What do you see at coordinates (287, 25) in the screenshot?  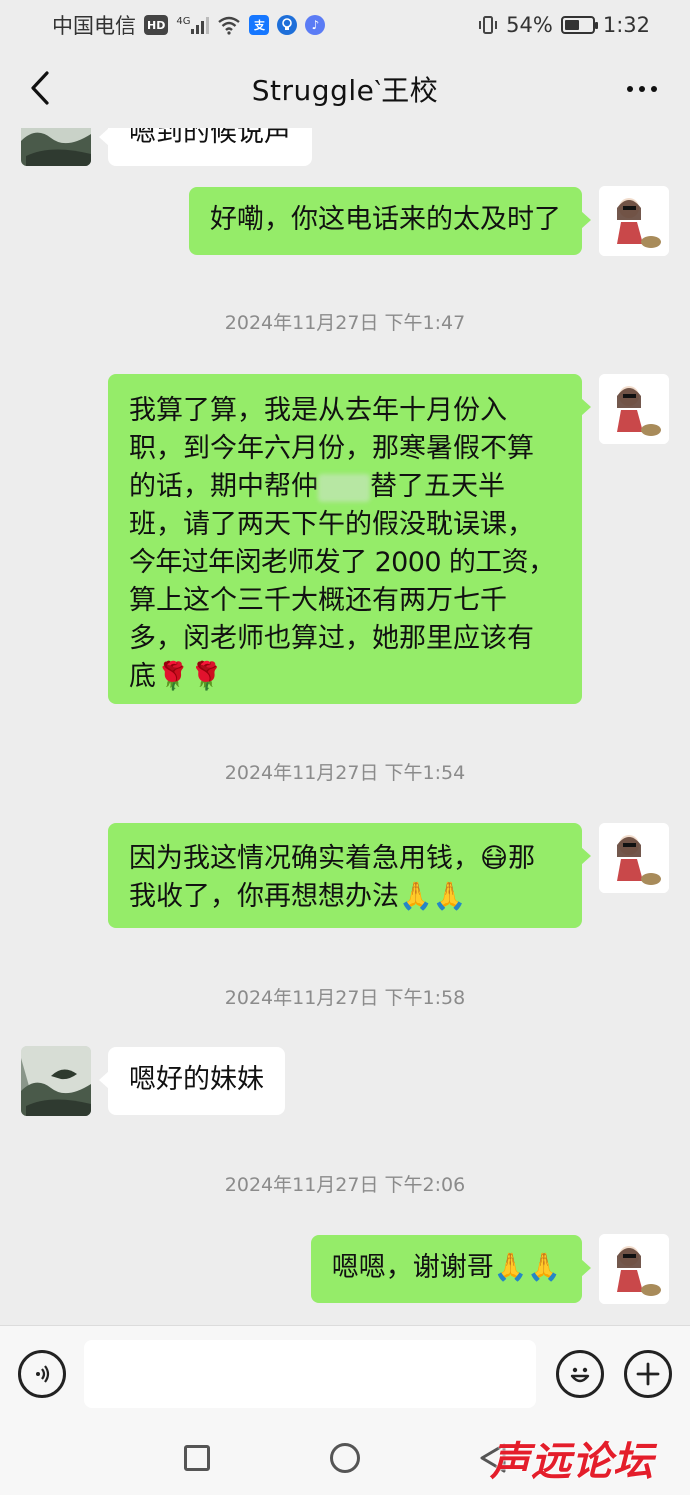 I see `bulb-icon` at bounding box center [287, 25].